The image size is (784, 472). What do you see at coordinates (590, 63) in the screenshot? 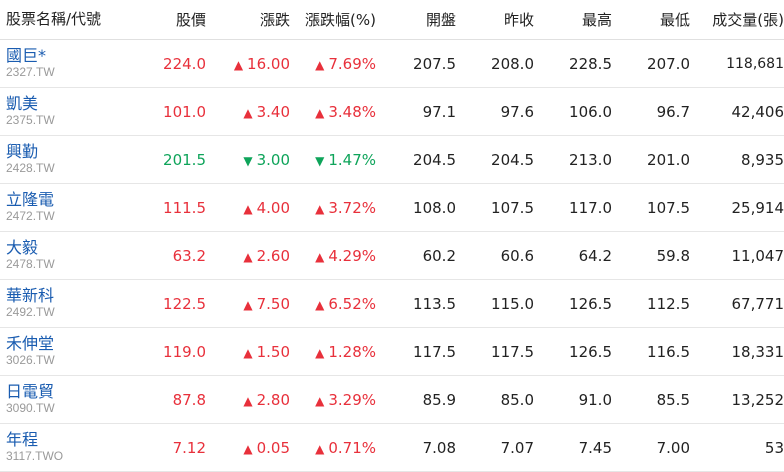
I see `high-cell: 228.5` at bounding box center [590, 63].